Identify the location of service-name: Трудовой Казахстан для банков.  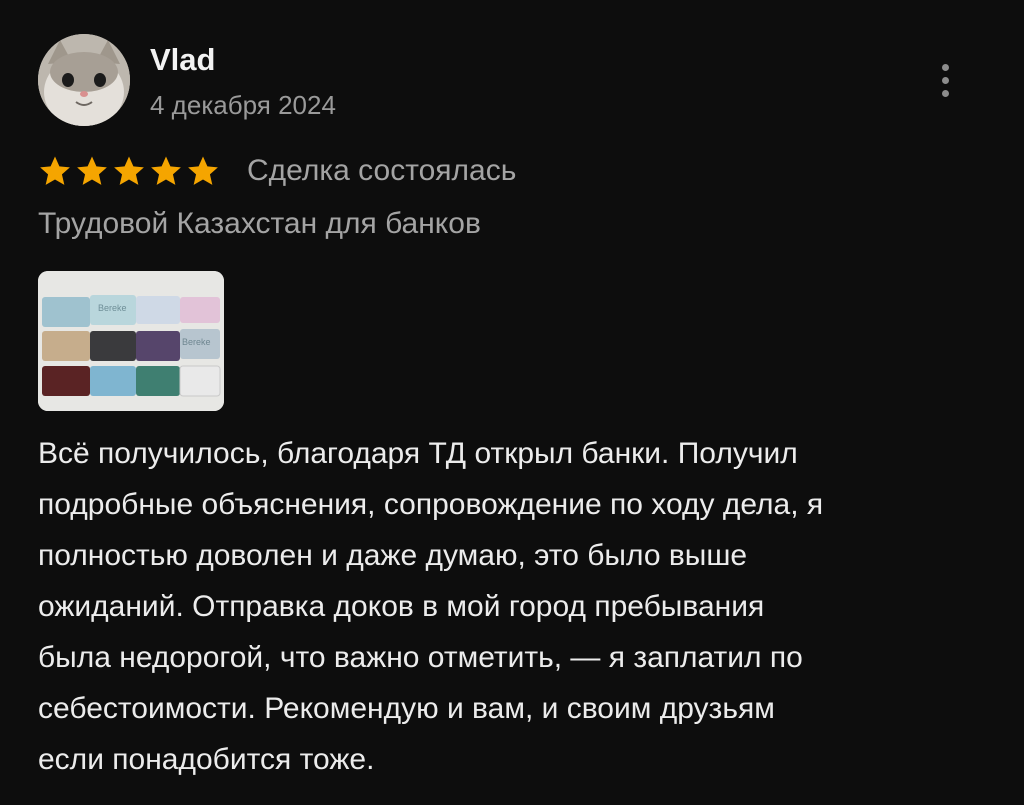
(259, 224).